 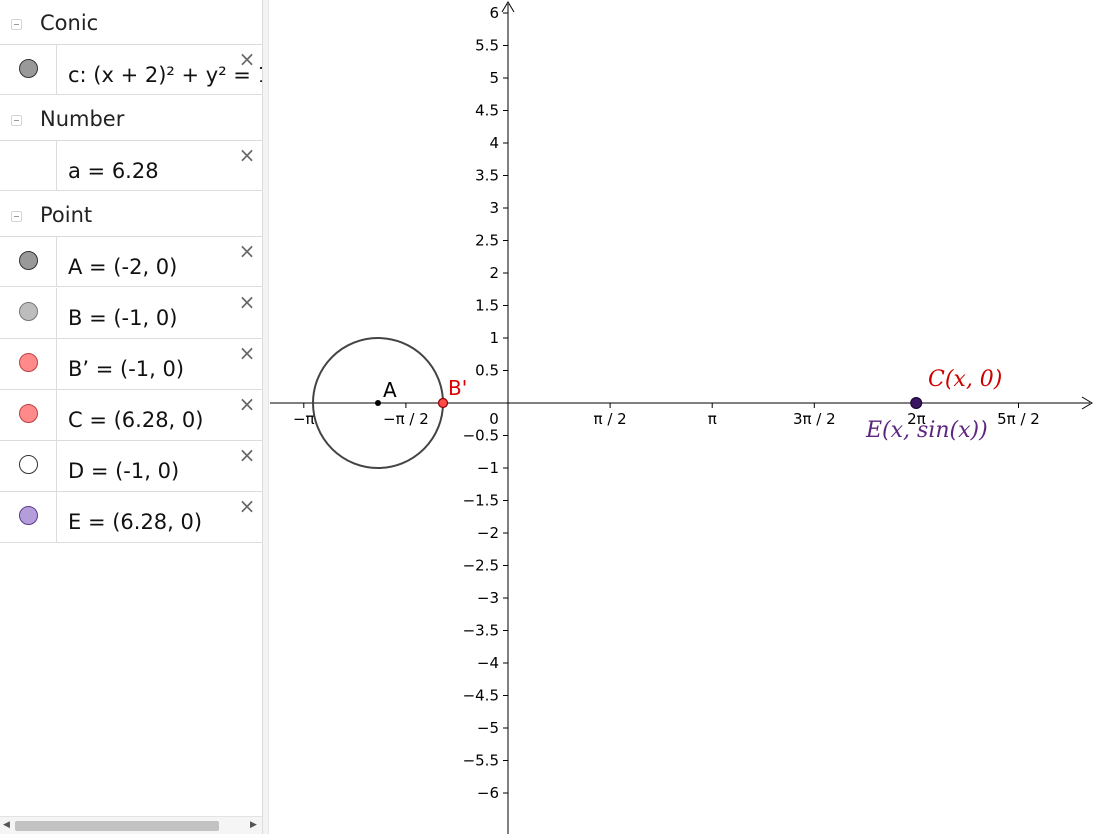 What do you see at coordinates (488, 728) in the screenshot?
I see `y-tick-label: −5` at bounding box center [488, 728].